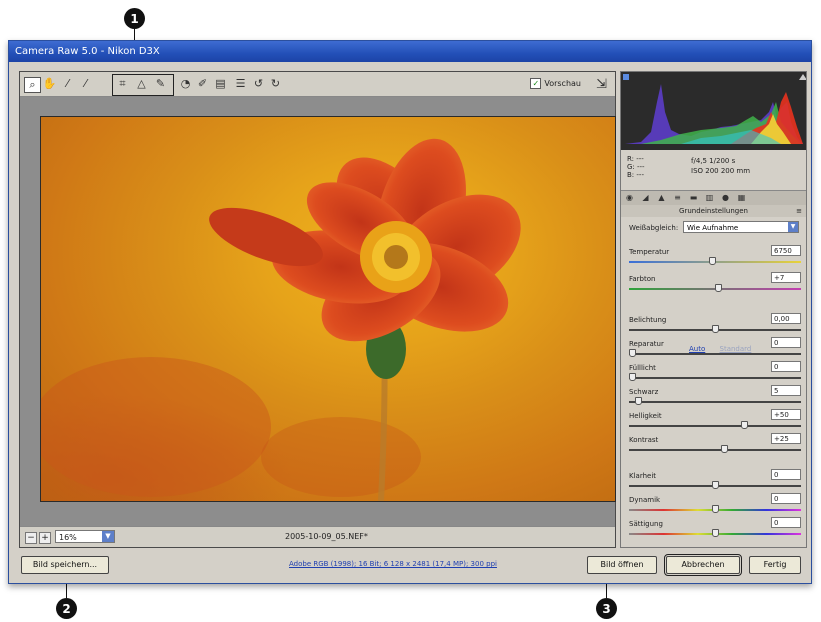 The width and height of the screenshot is (821, 622). I want to click on preview-label: Vorschau, so click(562, 83).